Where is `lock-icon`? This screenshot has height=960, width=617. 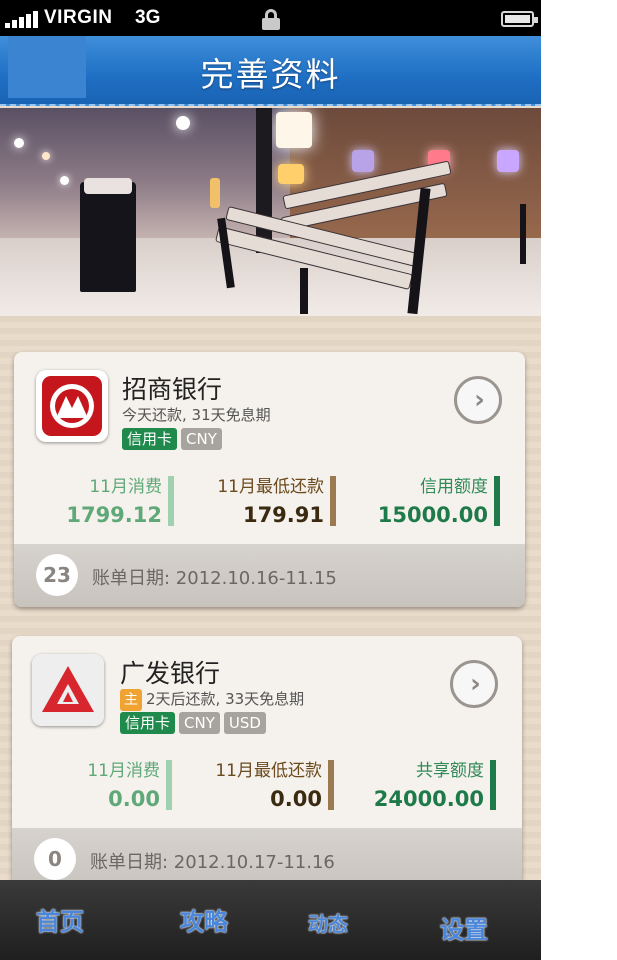
lock-icon is located at coordinates (271, 19).